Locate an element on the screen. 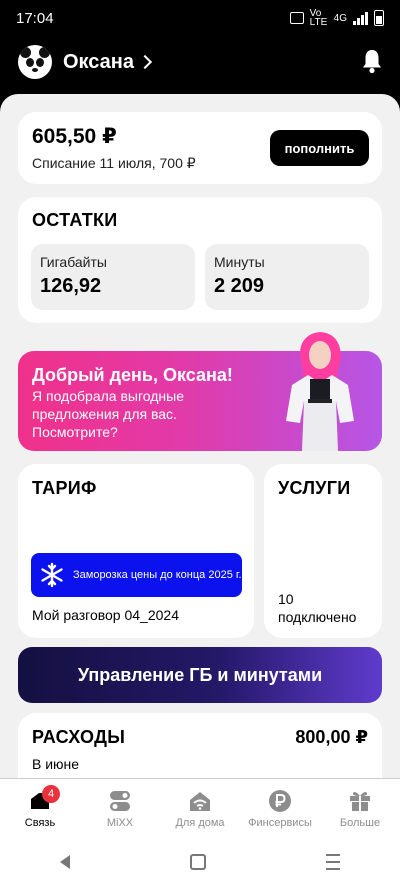 This screenshot has width=400, height=889. services-card: УСЛУГИ 10 подключено is located at coordinates (323, 551).